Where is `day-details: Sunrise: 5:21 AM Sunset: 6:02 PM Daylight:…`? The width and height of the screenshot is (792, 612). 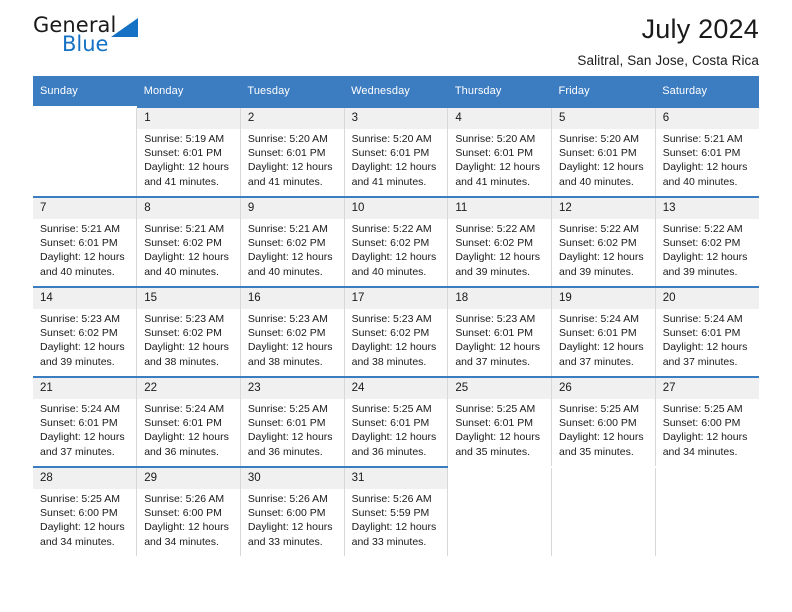
day-details: Sunrise: 5:21 AM Sunset: 6:02 PM Daylight:… is located at coordinates (292, 249).